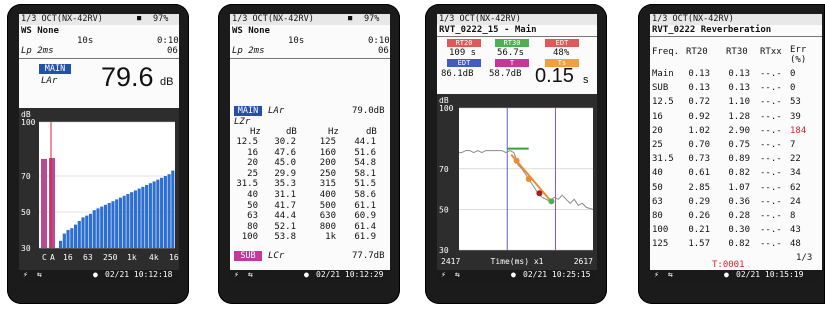 The image size is (825, 309). What do you see at coordinates (793, 216) in the screenshot?
I see `row-err: 8` at bounding box center [793, 216].